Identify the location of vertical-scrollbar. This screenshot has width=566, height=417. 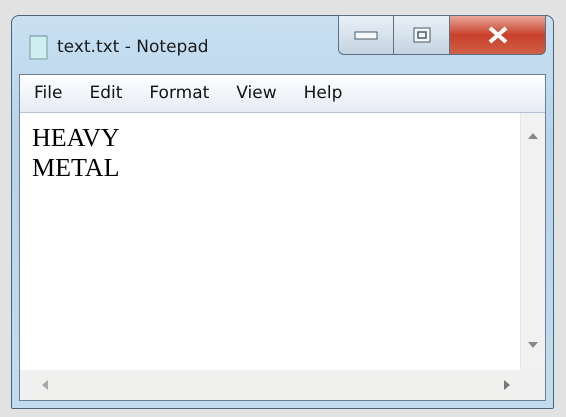
(532, 241).